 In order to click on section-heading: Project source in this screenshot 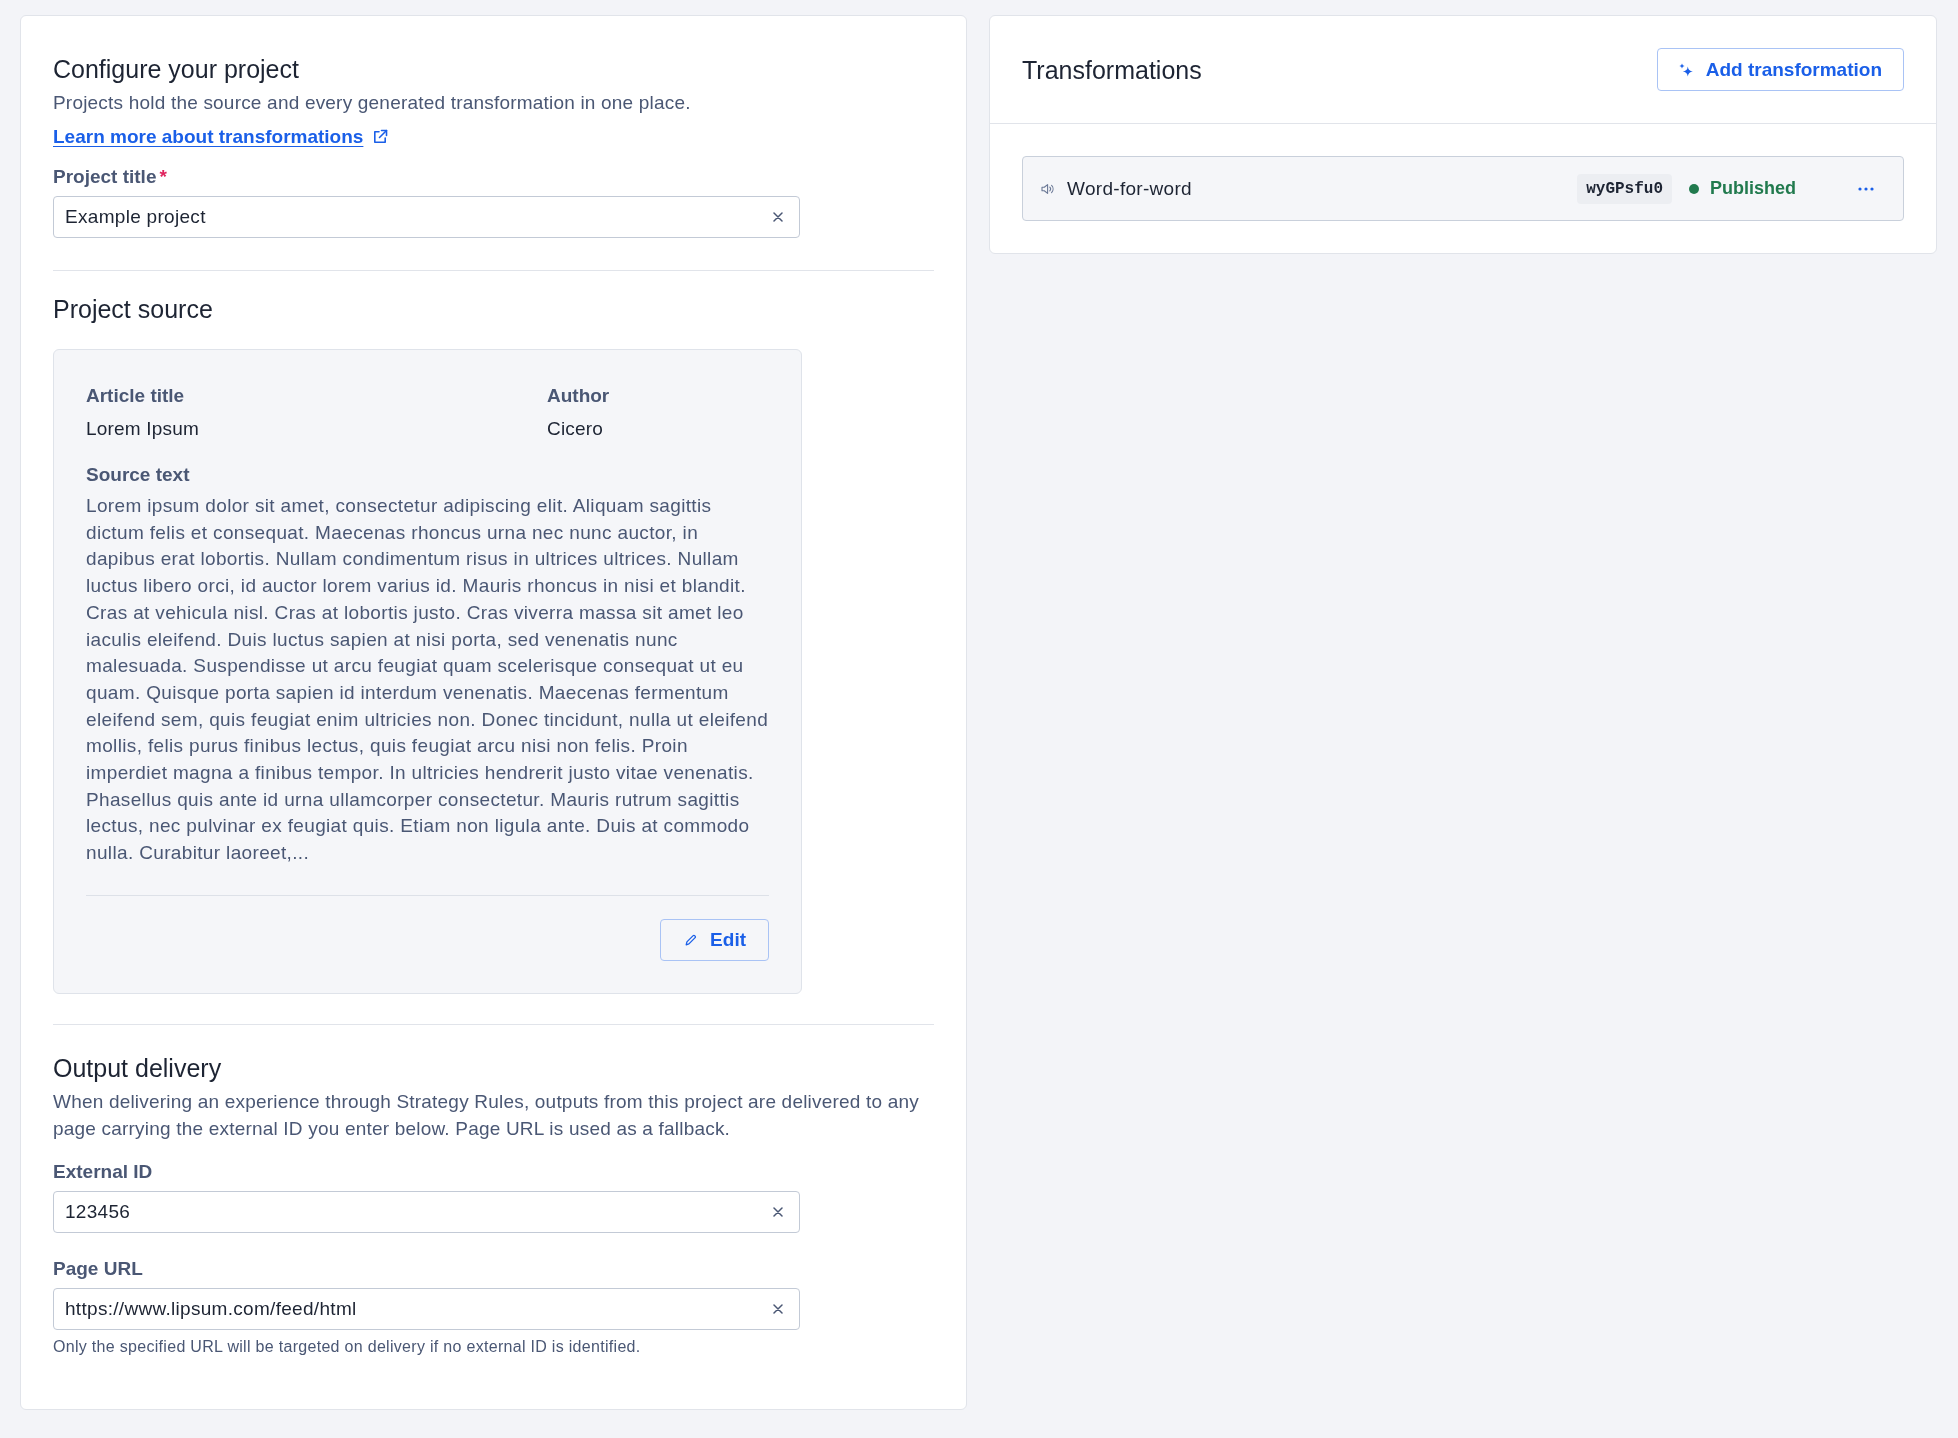, I will do `click(133, 309)`.